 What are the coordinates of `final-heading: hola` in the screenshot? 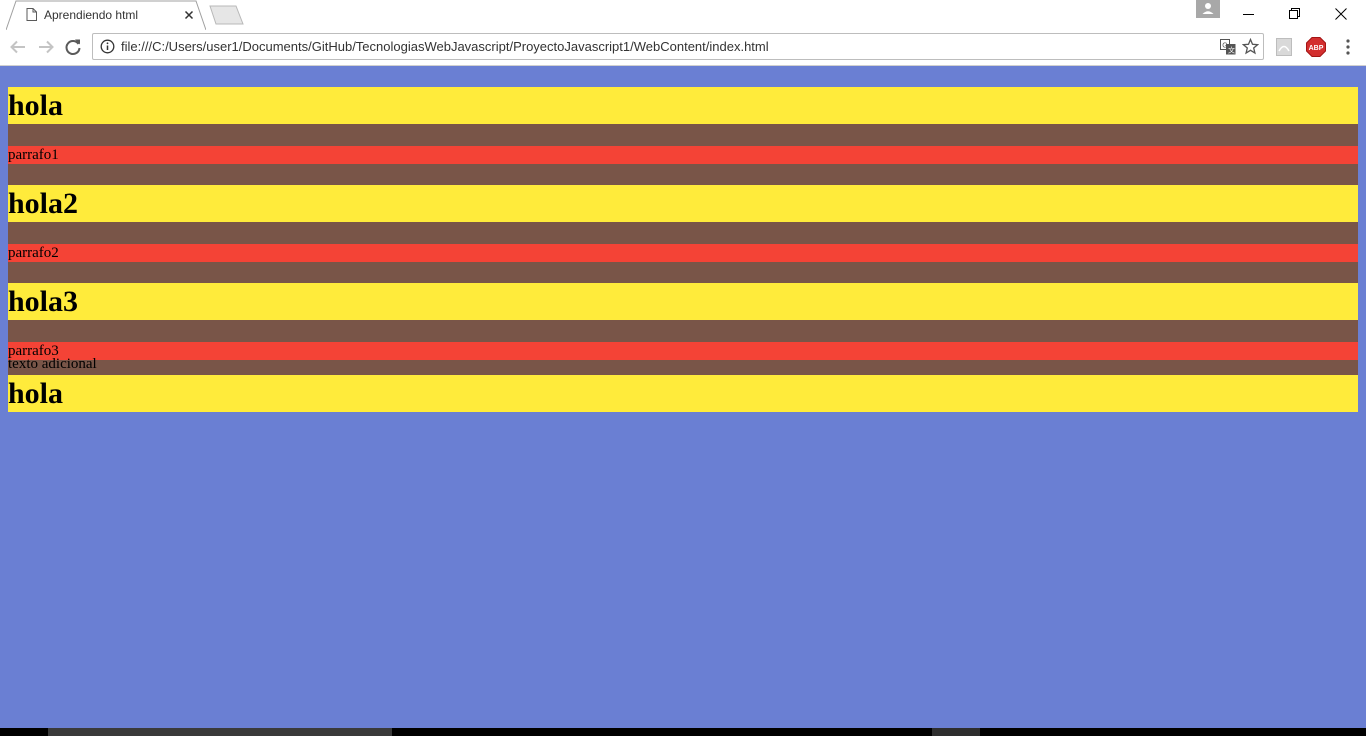 It's located at (683, 393).